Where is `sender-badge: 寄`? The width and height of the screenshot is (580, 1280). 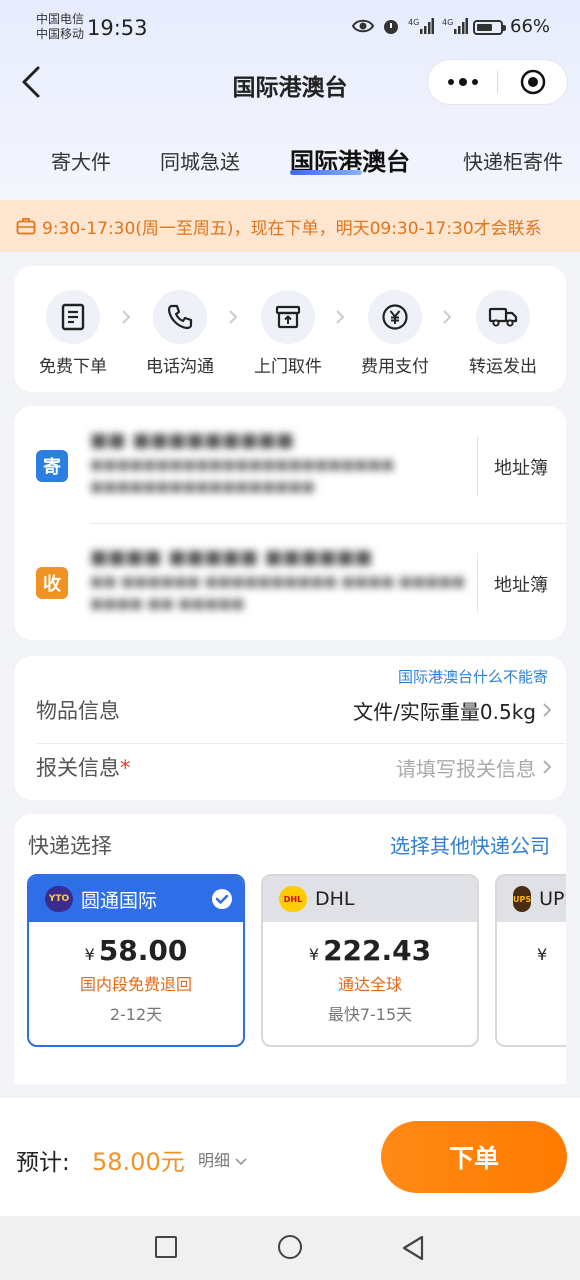 sender-badge: 寄 is located at coordinates (52, 466).